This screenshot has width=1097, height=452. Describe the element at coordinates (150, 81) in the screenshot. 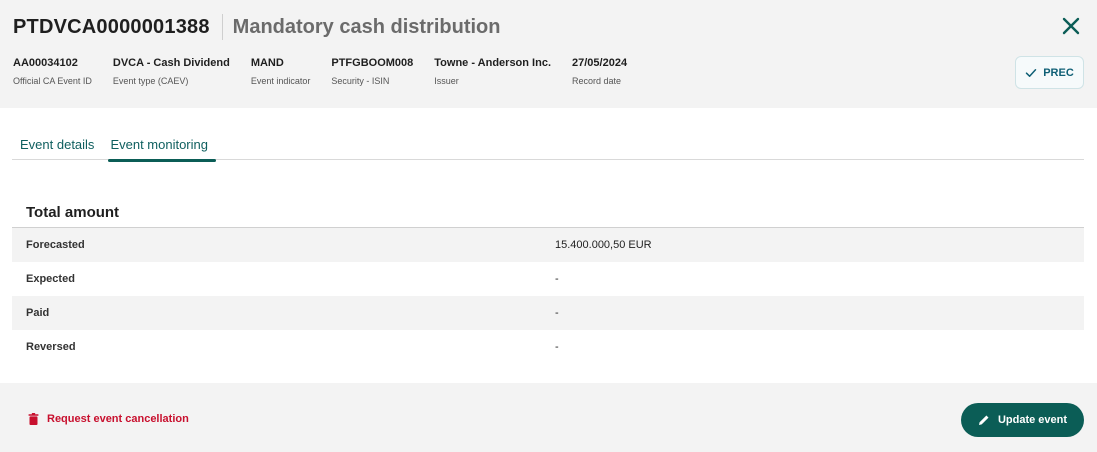

I see `meta-label: Event type (CAEV)` at that location.